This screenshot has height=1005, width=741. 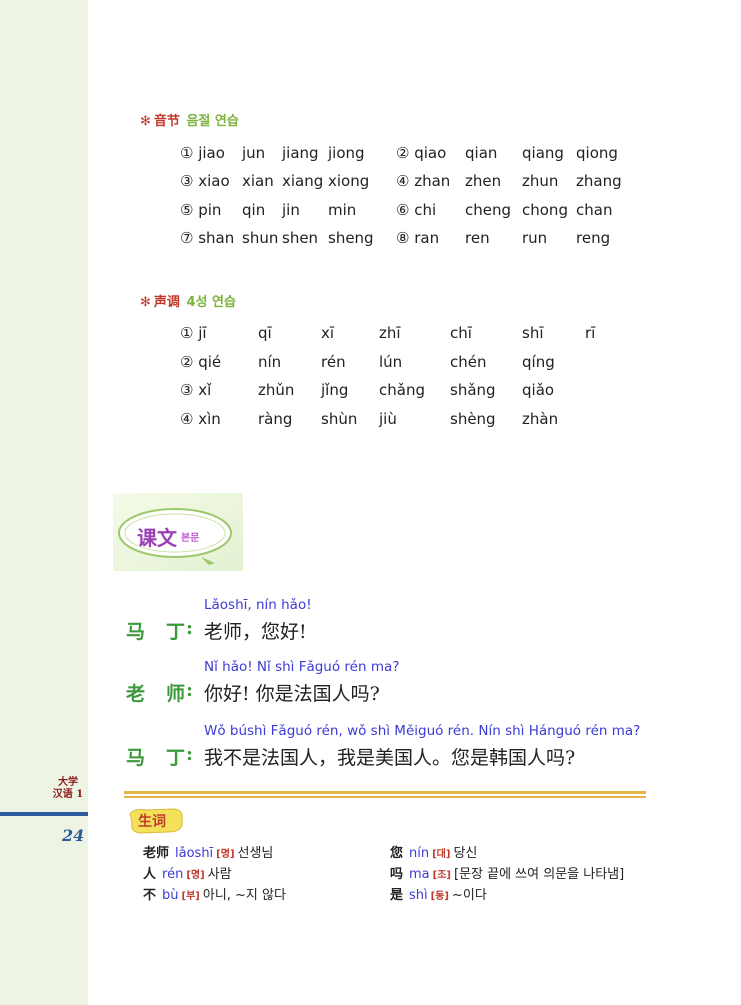 What do you see at coordinates (333, 362) in the screenshot?
I see `tone-syllable: rén` at bounding box center [333, 362].